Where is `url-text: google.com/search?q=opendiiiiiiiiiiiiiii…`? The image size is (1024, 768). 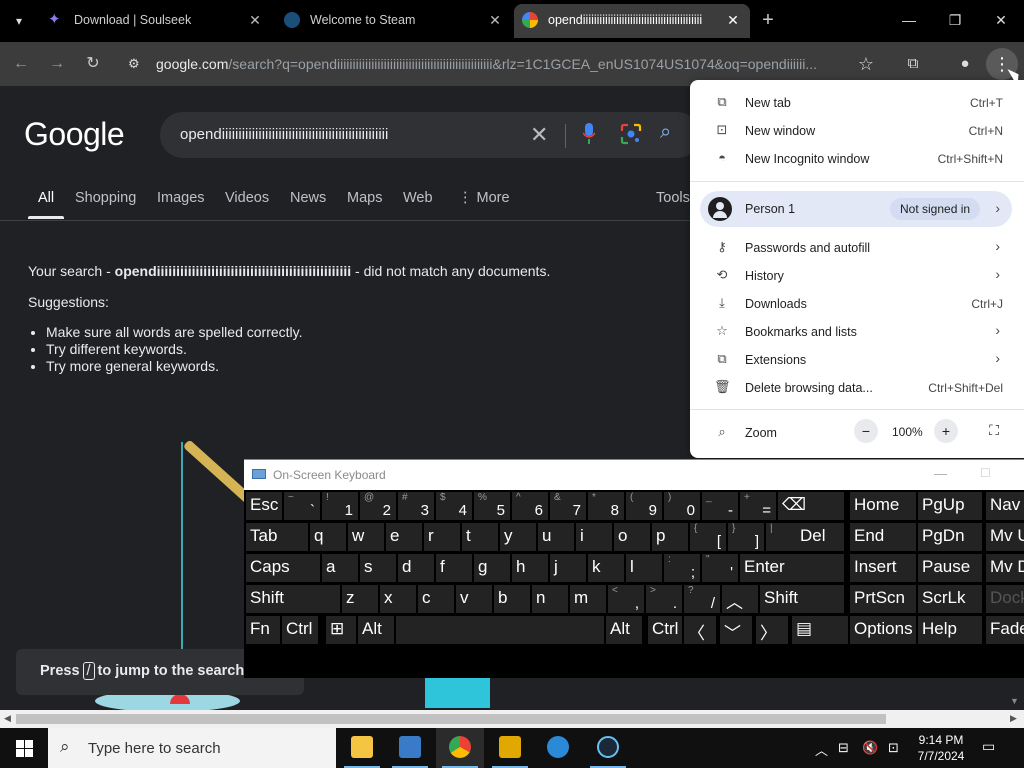 url-text: google.com/search?q=opendiiiiiiiiiiiiiii… is located at coordinates (501, 64).